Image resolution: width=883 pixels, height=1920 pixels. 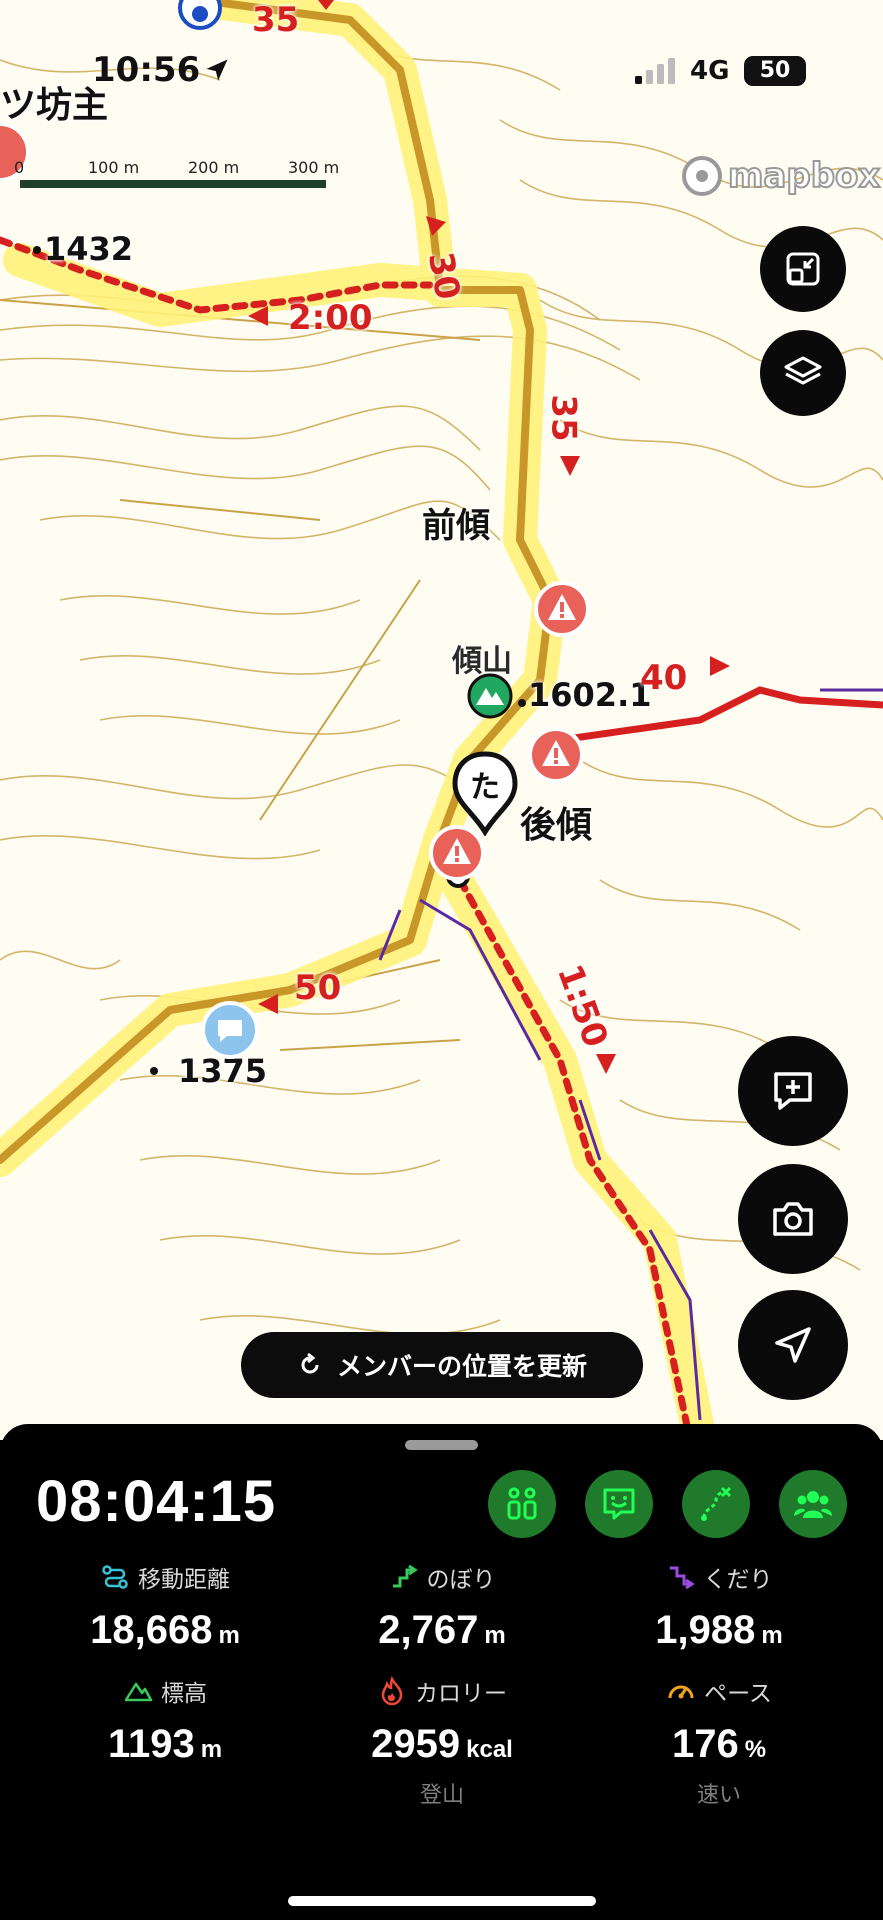 I want to click on scale-label: 200 m, so click(x=214, y=167).